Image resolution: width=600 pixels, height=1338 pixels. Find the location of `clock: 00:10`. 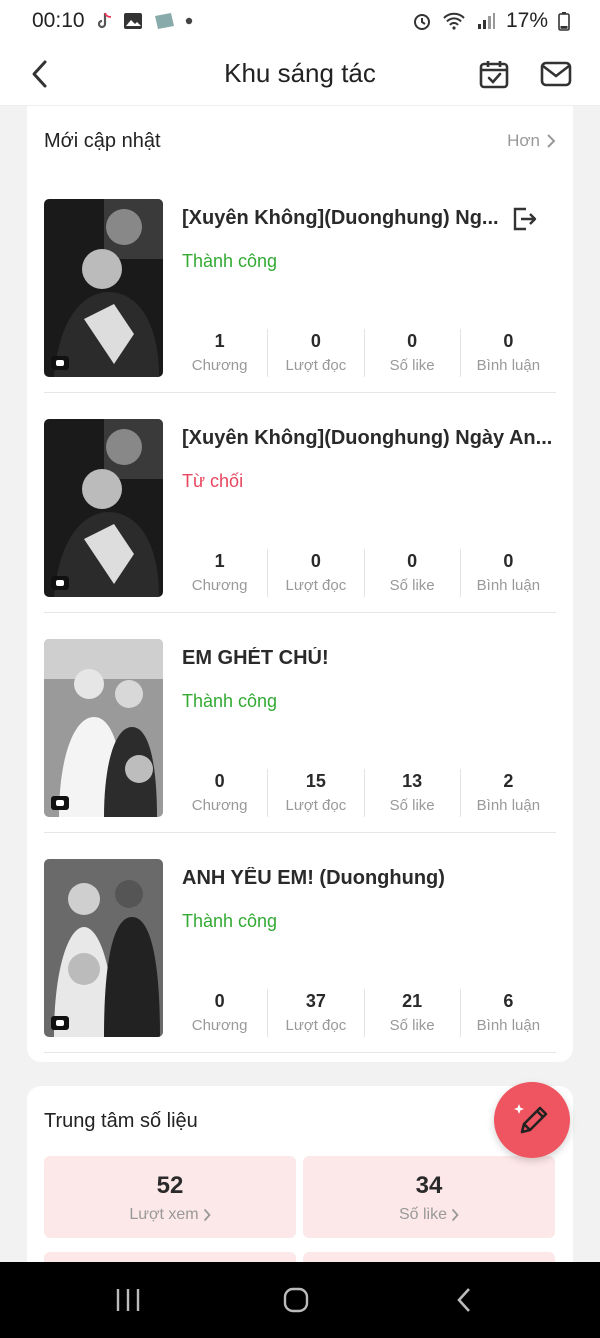

clock: 00:10 is located at coordinates (58, 20).